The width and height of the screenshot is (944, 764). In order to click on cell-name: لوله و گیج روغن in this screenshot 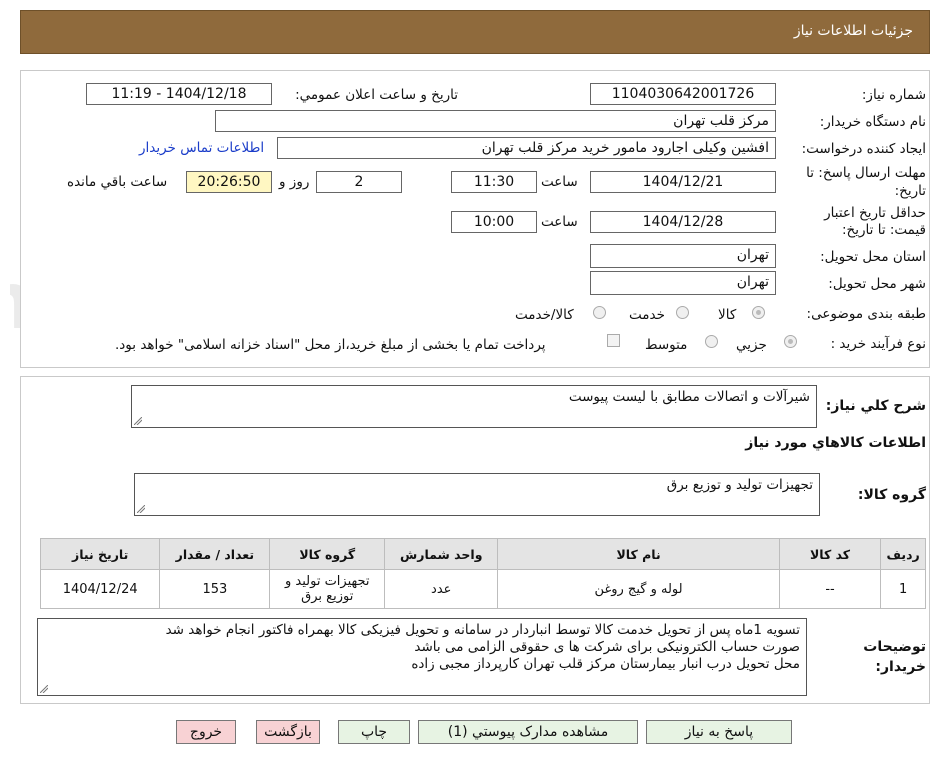, I will do `click(638, 589)`.